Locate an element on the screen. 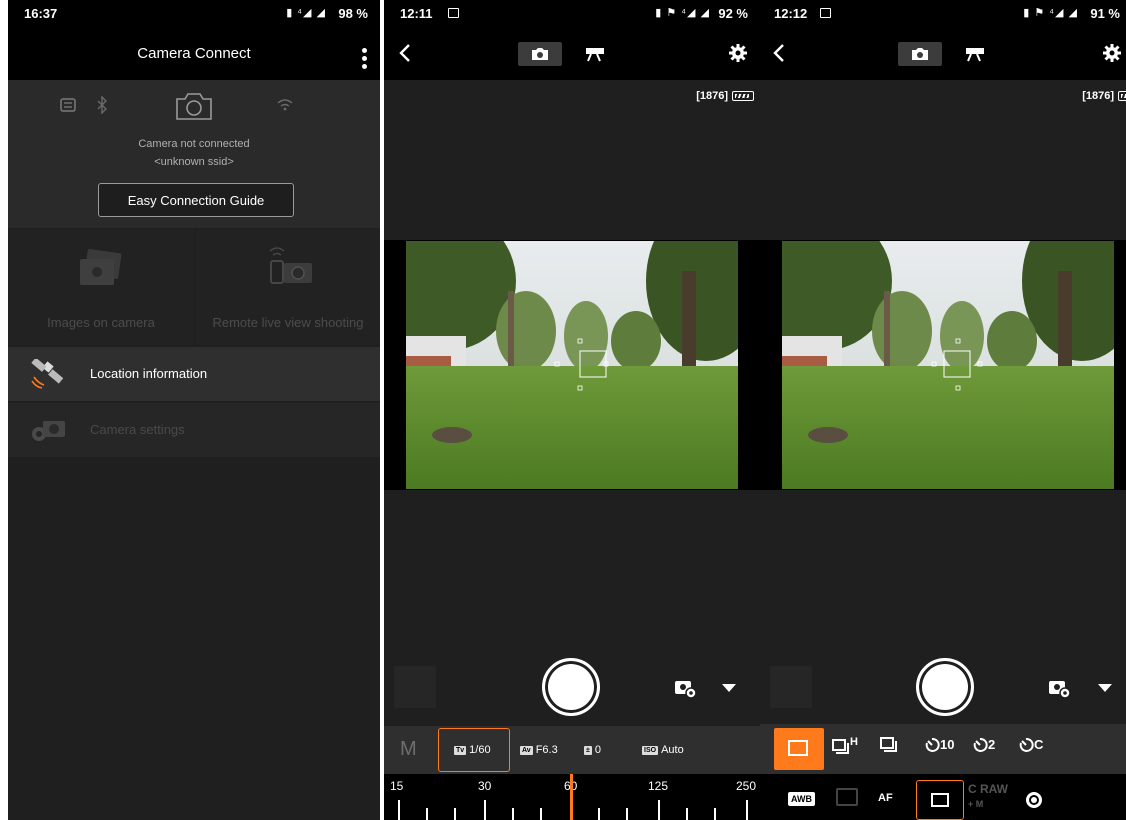 This screenshot has height=820, width=1126. drive-self-timer-2-button: 2 is located at coordinates (983, 745).